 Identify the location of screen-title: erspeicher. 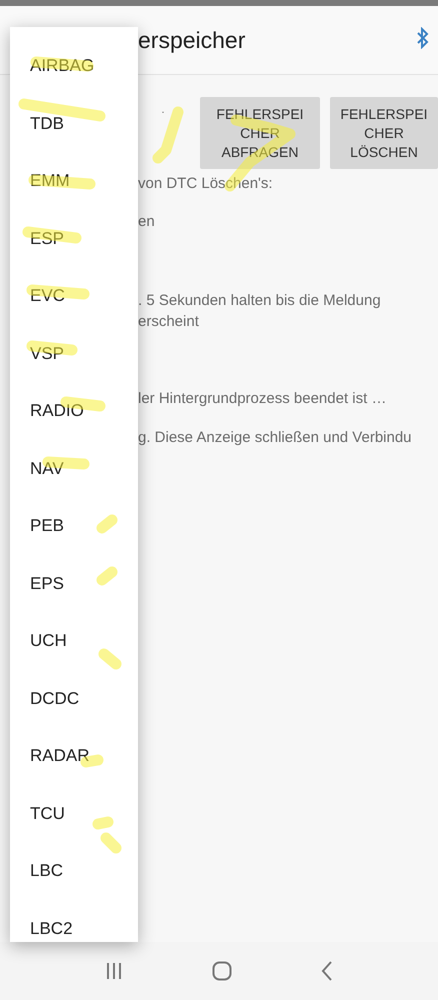
(192, 40).